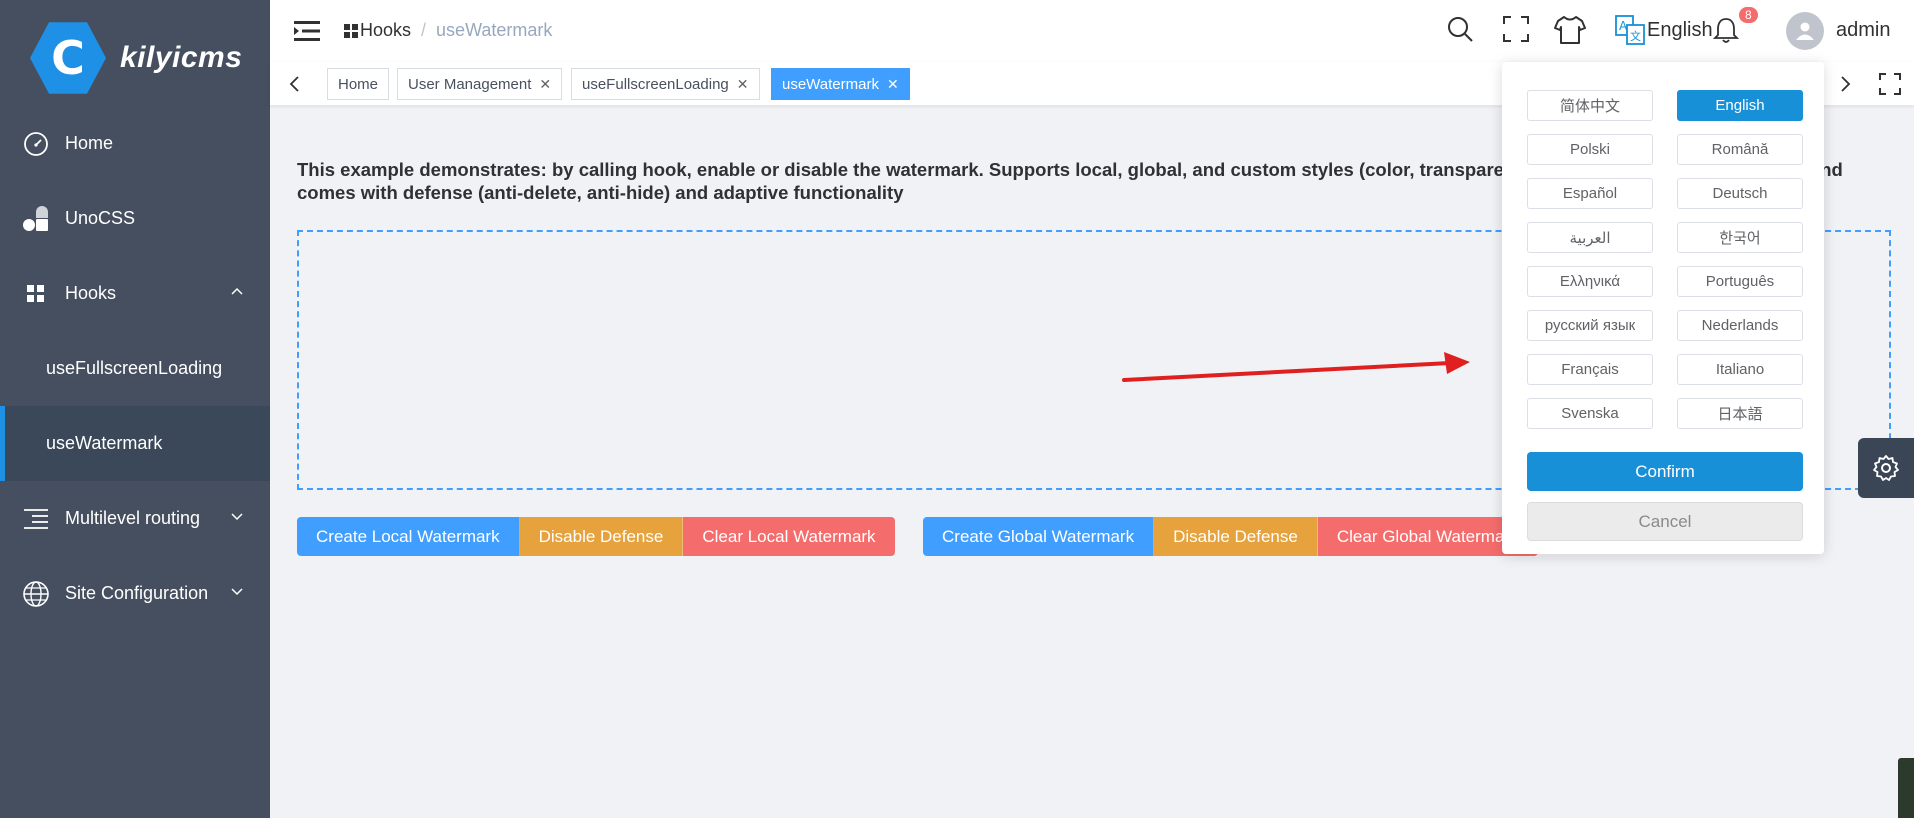 The width and height of the screenshot is (1914, 818). I want to click on sidebar-item-label: UnoCSS, so click(100, 218).